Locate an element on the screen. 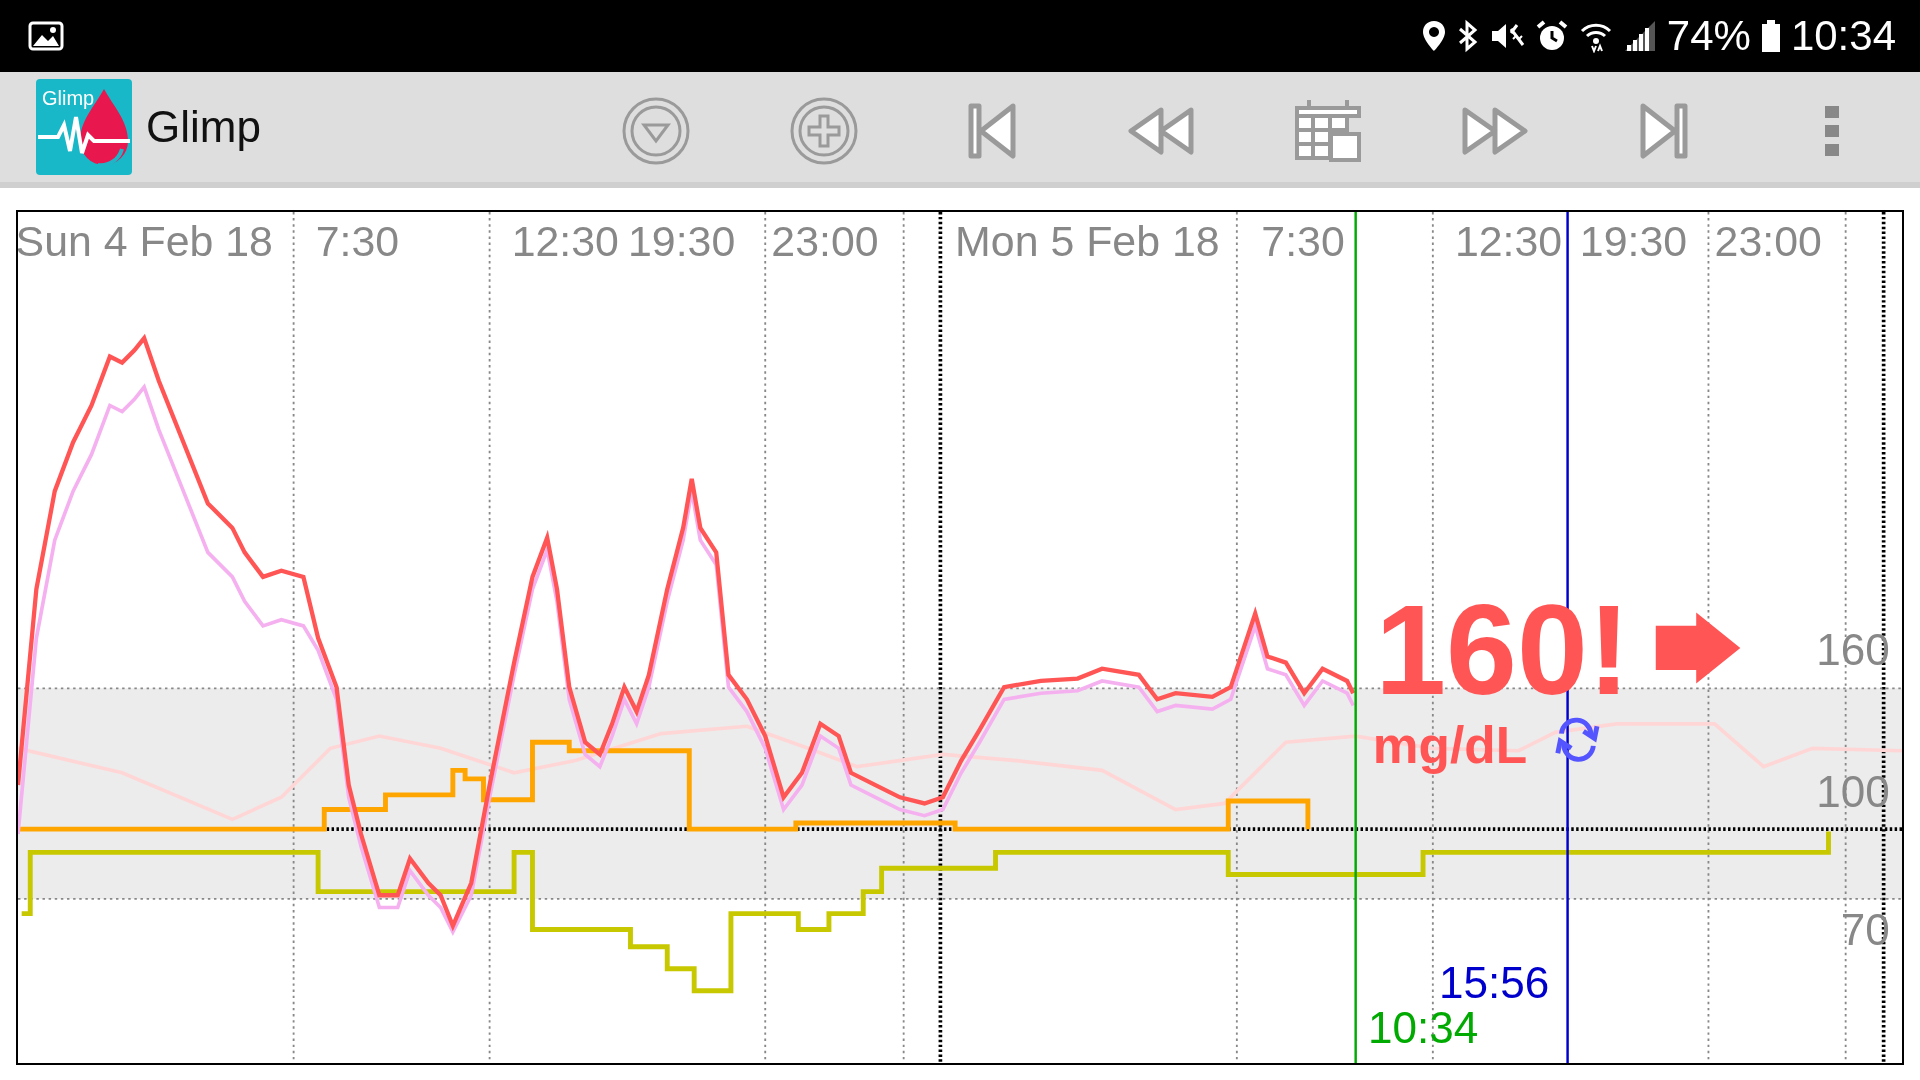 The height and width of the screenshot is (1080, 1920). unit-label: mg/dL is located at coordinates (1450, 745).